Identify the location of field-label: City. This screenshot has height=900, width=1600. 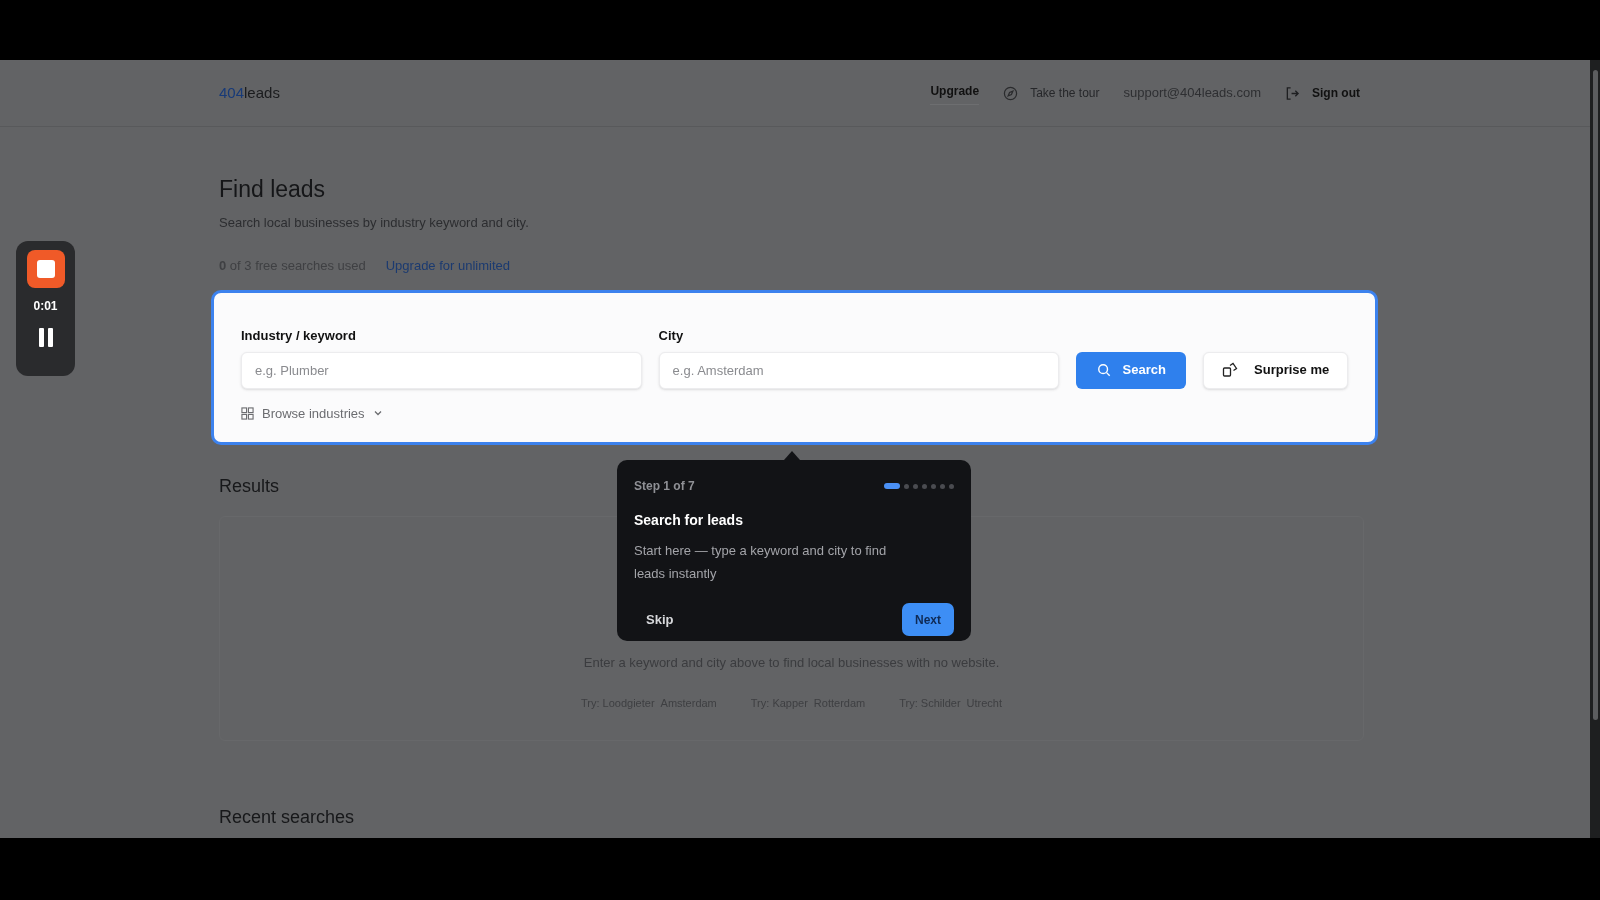
(671, 336).